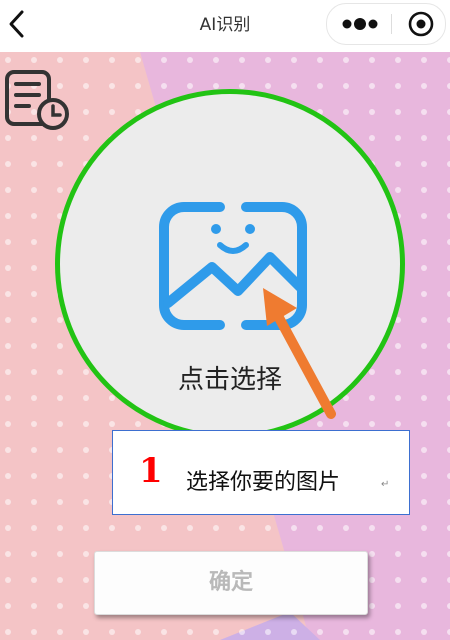 The image size is (450, 640). Describe the element at coordinates (225, 26) in the screenshot. I see `top-navigation-bar: AI识别` at that location.